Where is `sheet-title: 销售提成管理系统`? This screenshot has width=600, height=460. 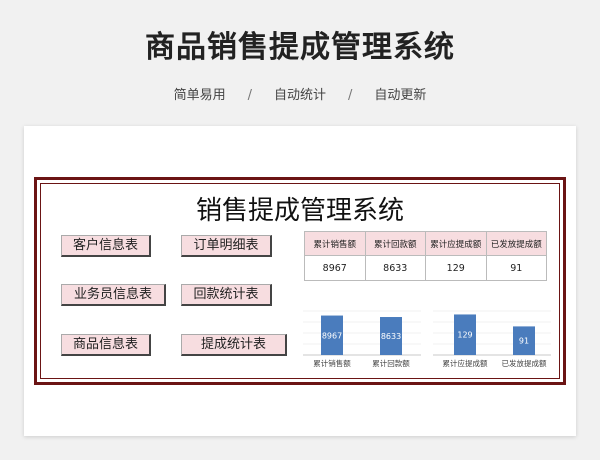 sheet-title: 销售提成管理系统 is located at coordinates (299, 211).